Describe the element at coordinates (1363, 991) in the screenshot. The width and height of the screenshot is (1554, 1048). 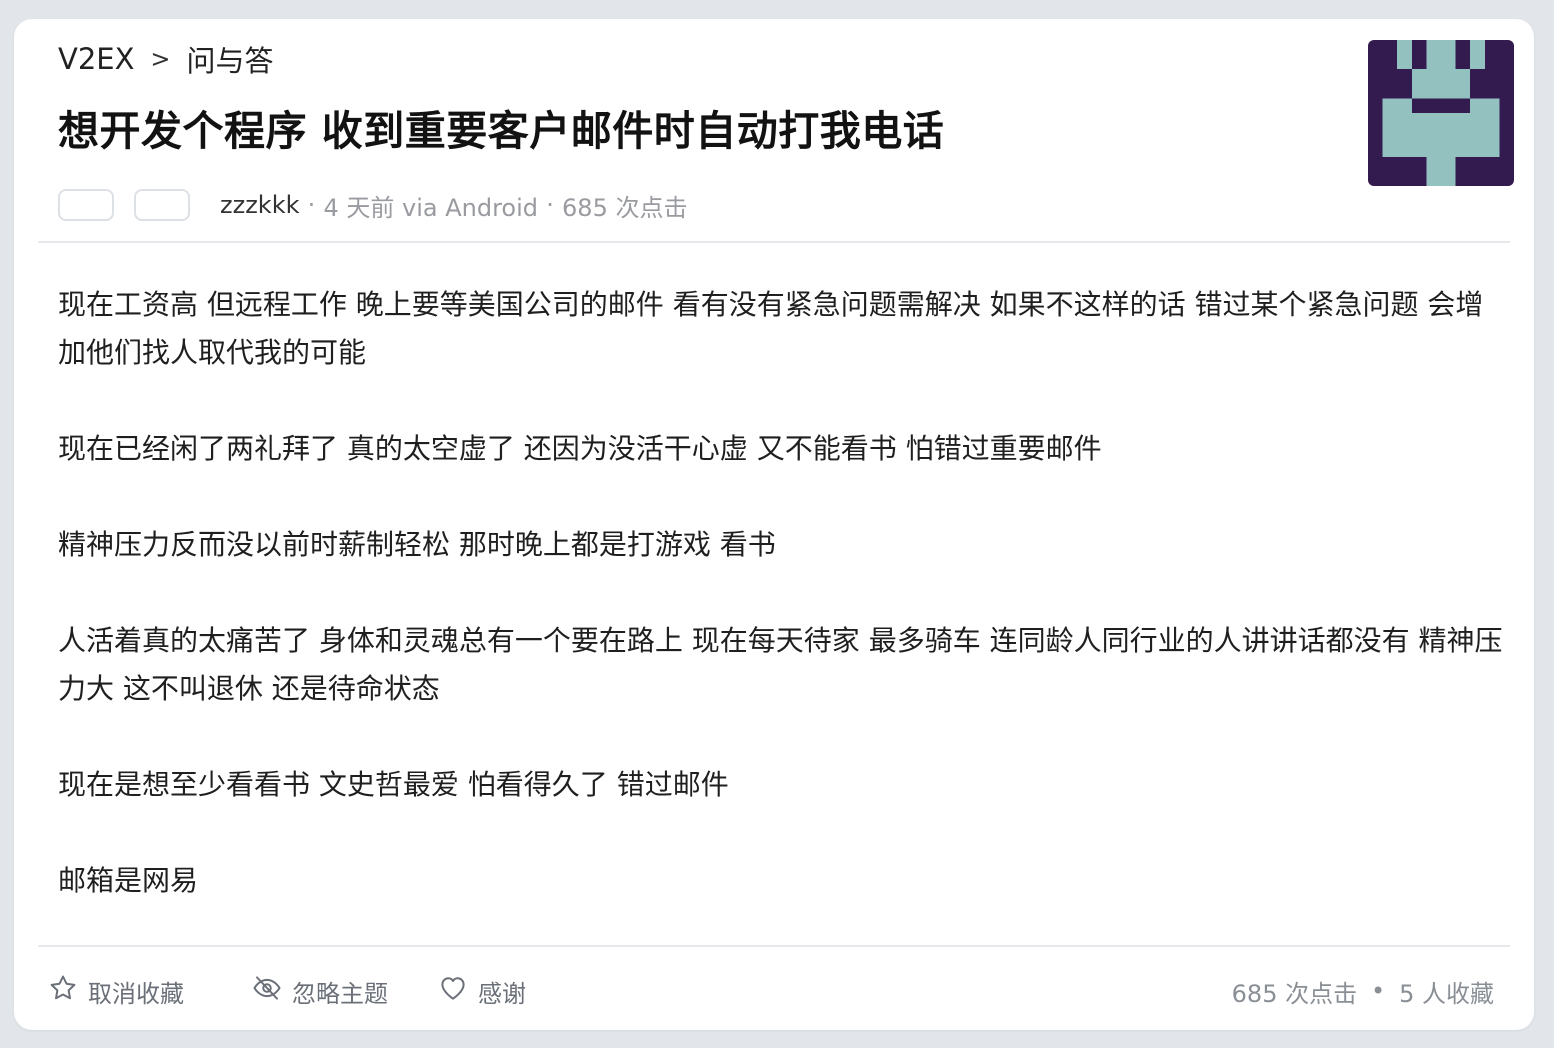
I see `topic-stats: 685 次点击 • 5 人收藏` at that location.